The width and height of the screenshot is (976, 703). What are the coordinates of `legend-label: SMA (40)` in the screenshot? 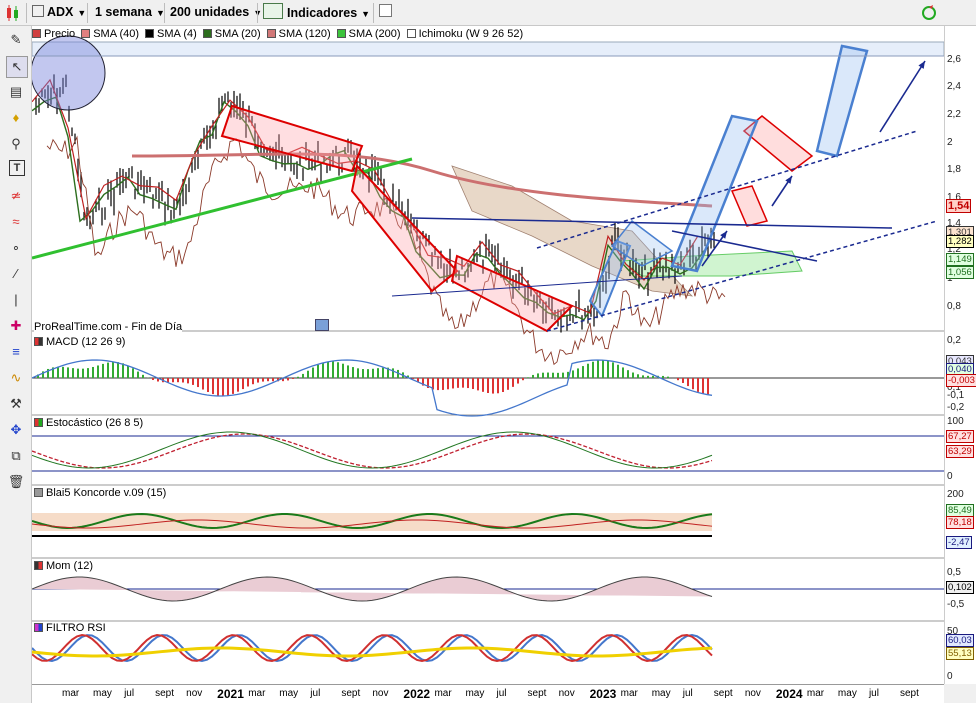 It's located at (116, 34).